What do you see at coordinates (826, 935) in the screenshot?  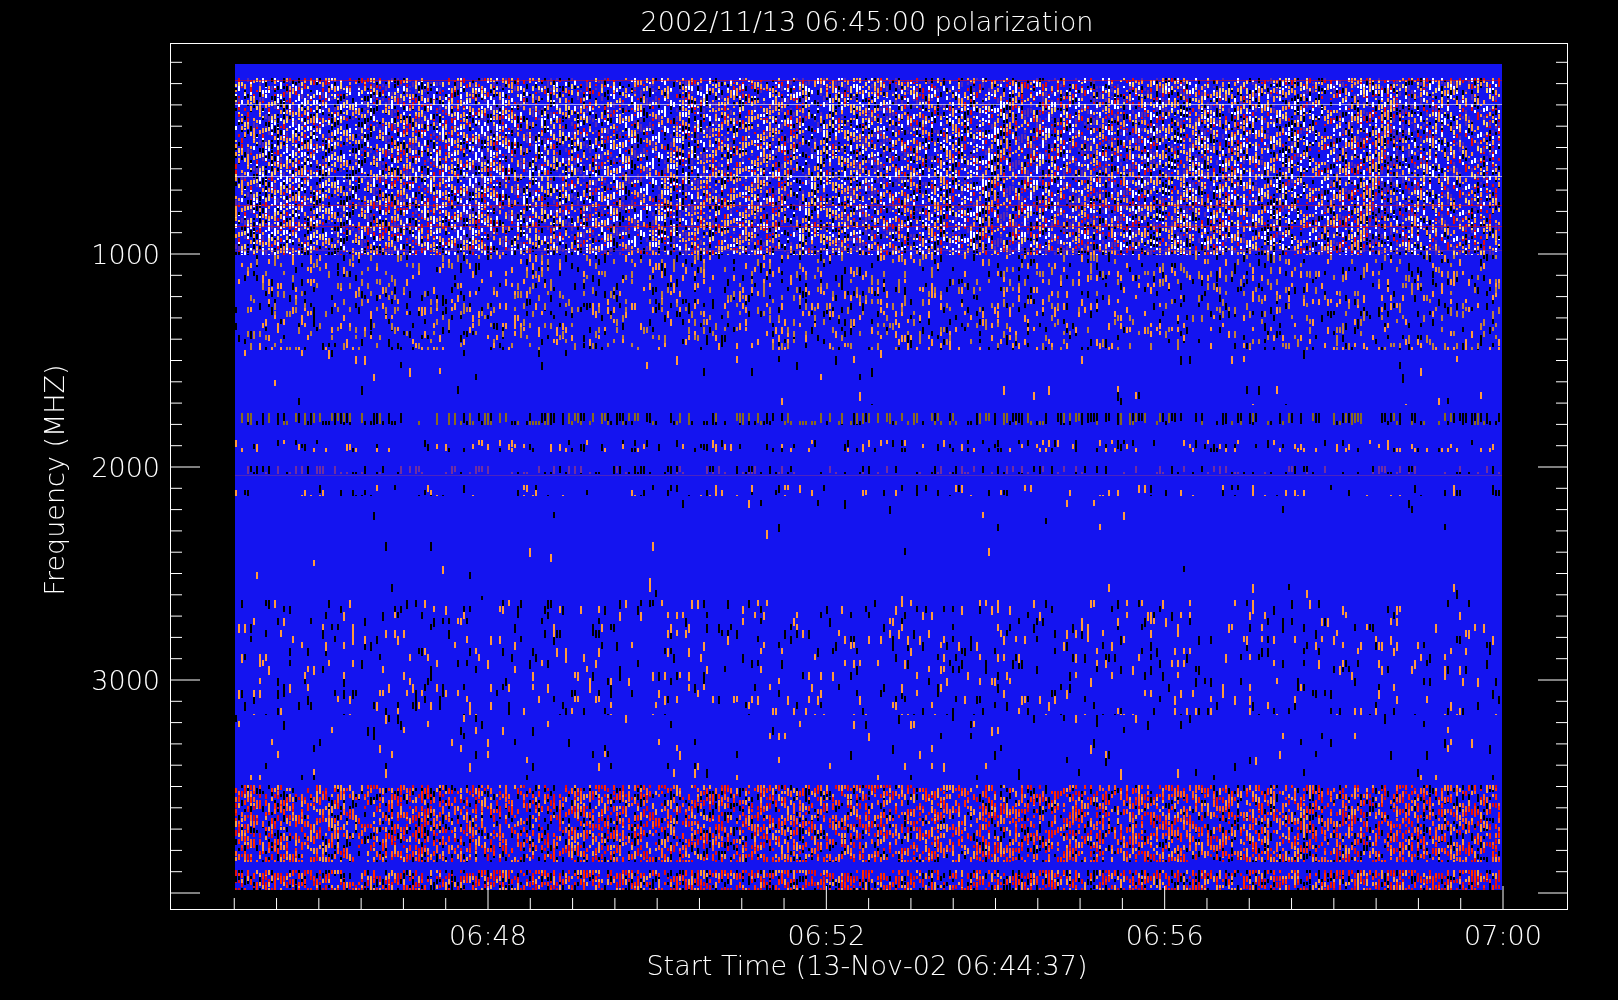 I see `x-tick-label: 06:52` at bounding box center [826, 935].